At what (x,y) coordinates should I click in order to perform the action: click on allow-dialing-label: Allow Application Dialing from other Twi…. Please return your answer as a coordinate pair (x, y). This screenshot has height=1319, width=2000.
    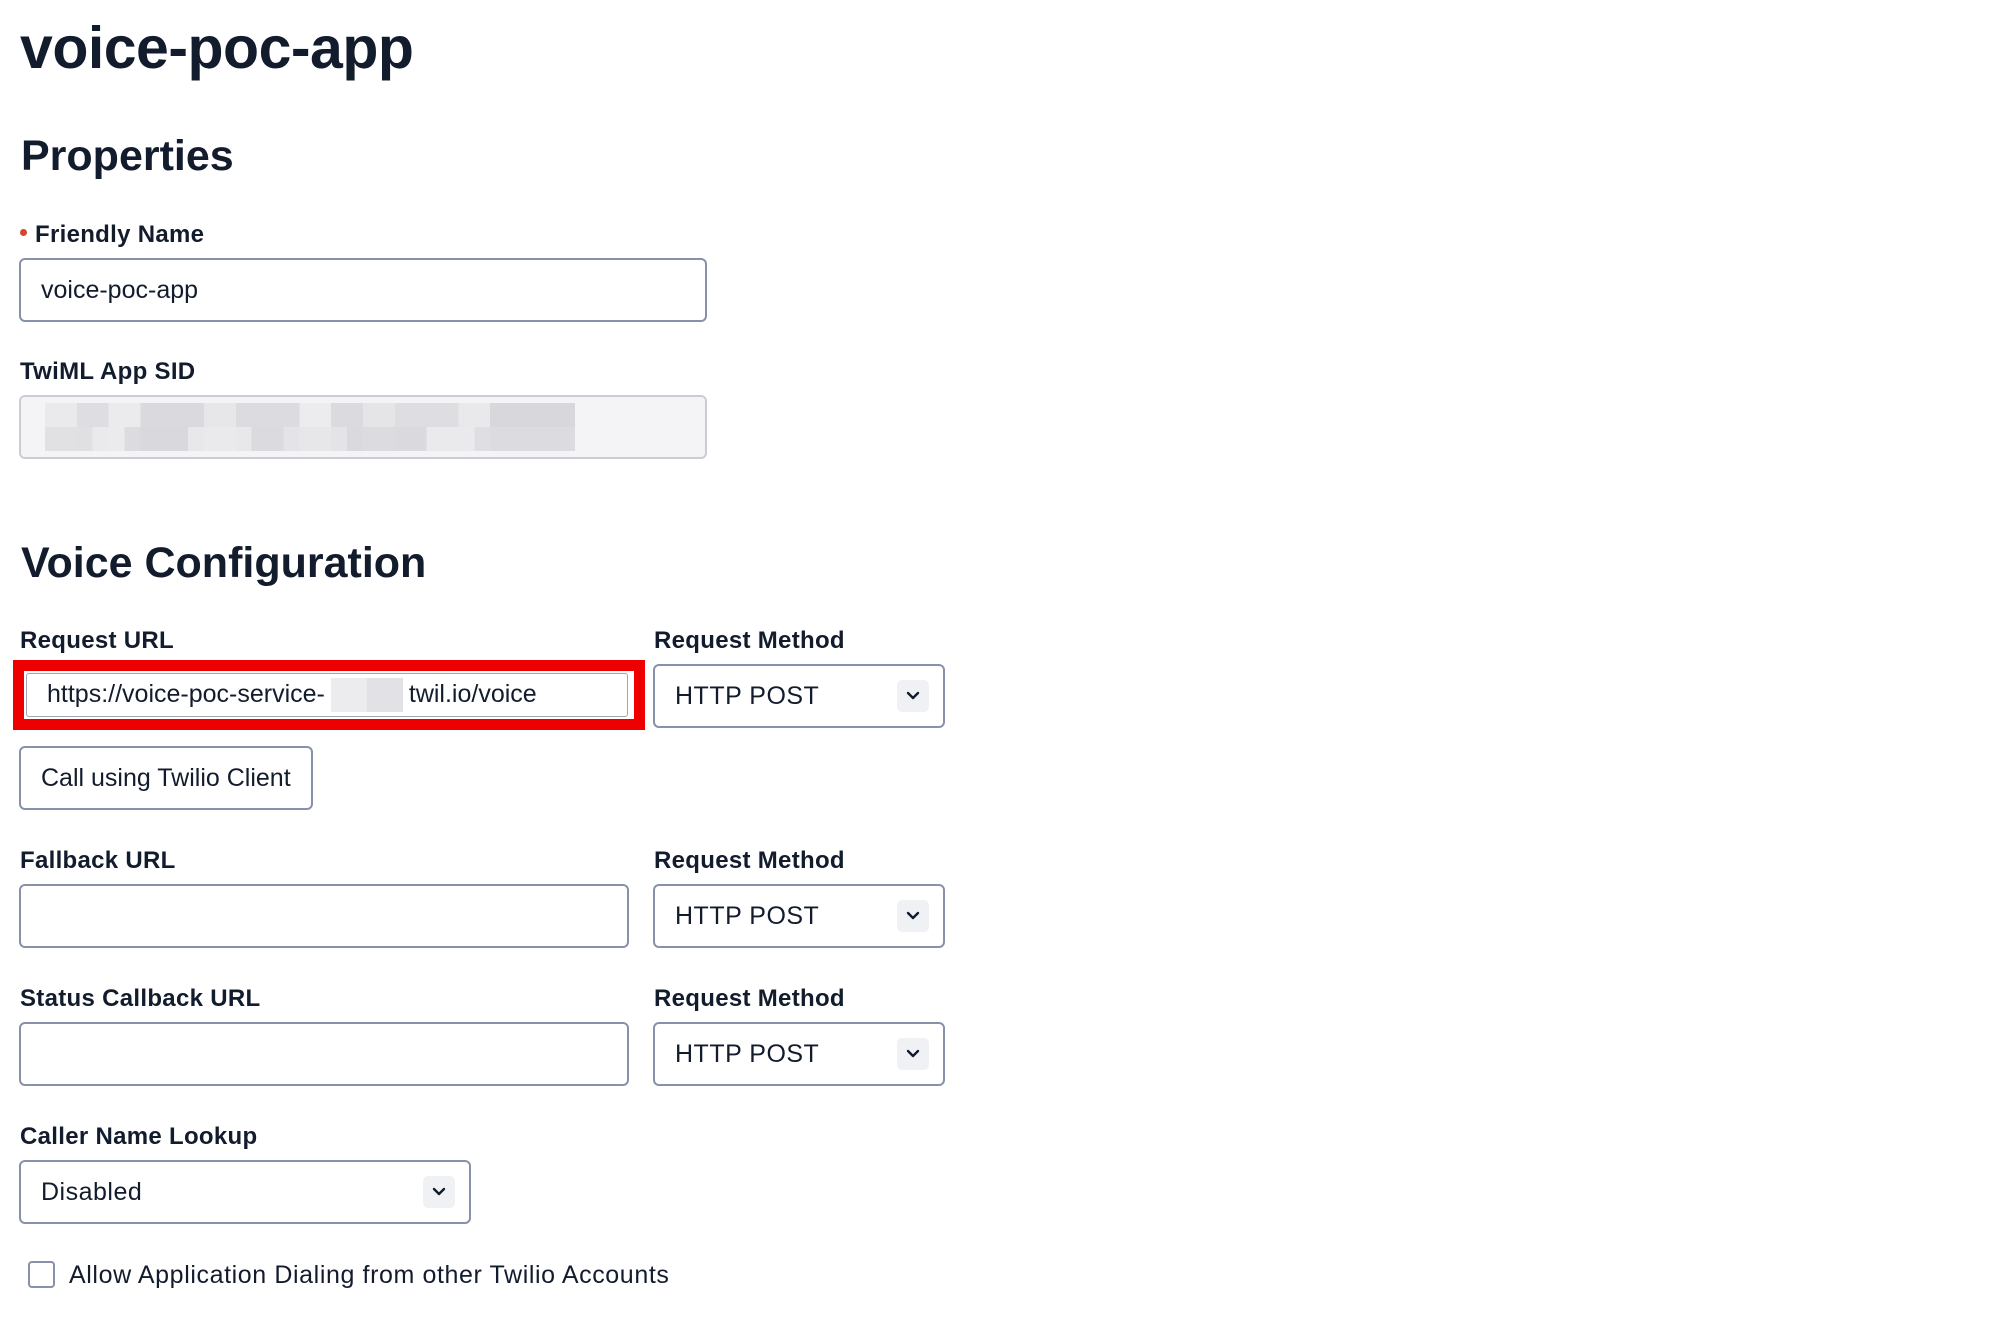
    Looking at the image, I should click on (369, 1275).